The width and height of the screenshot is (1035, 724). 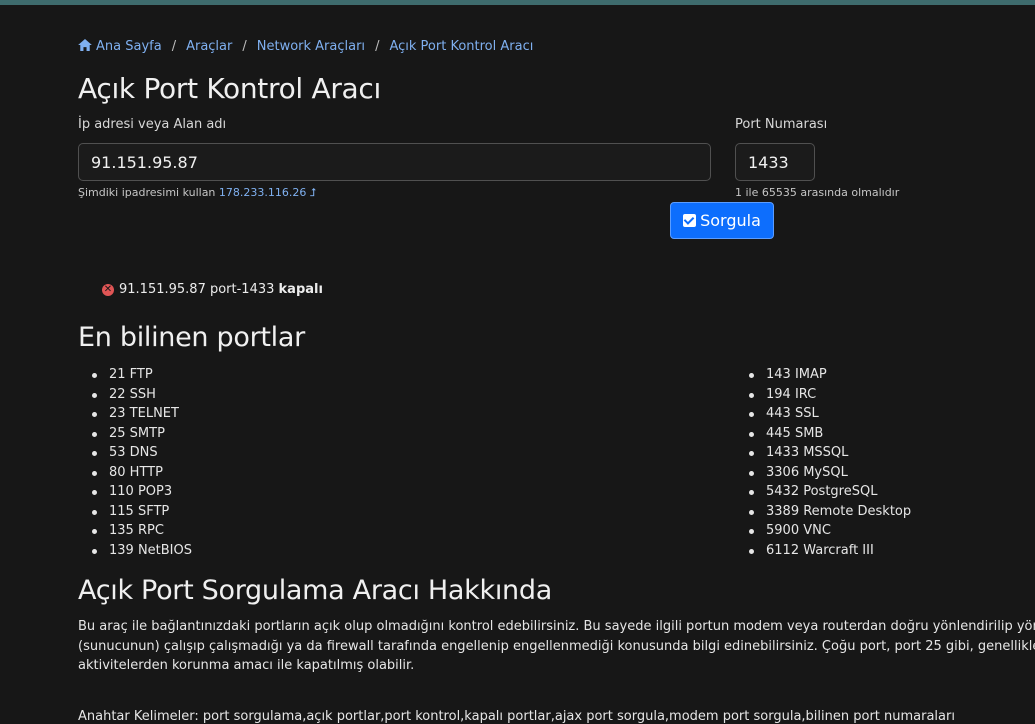 I want to click on list-item: 110 POP3, so click(x=135, y=492).